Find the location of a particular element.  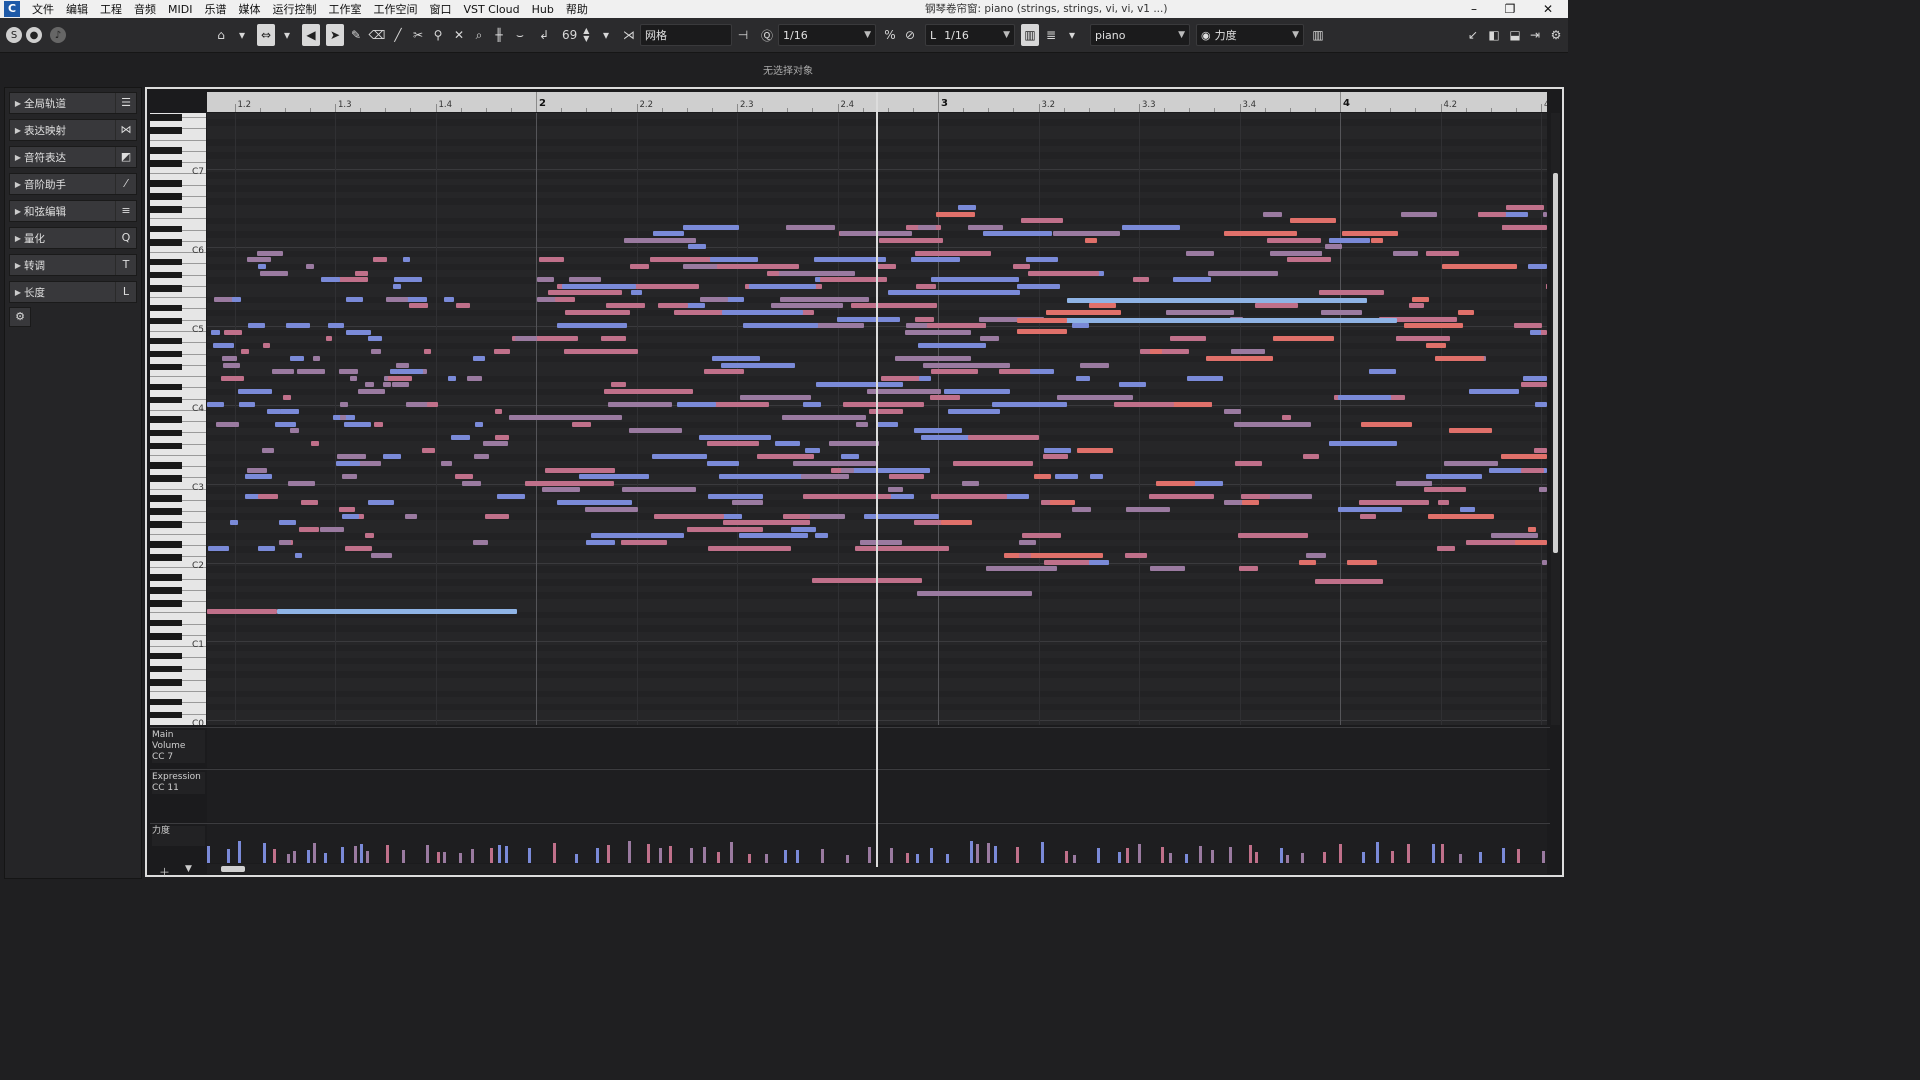

show-right-zone-button: ⇥ is located at coordinates (1535, 35).